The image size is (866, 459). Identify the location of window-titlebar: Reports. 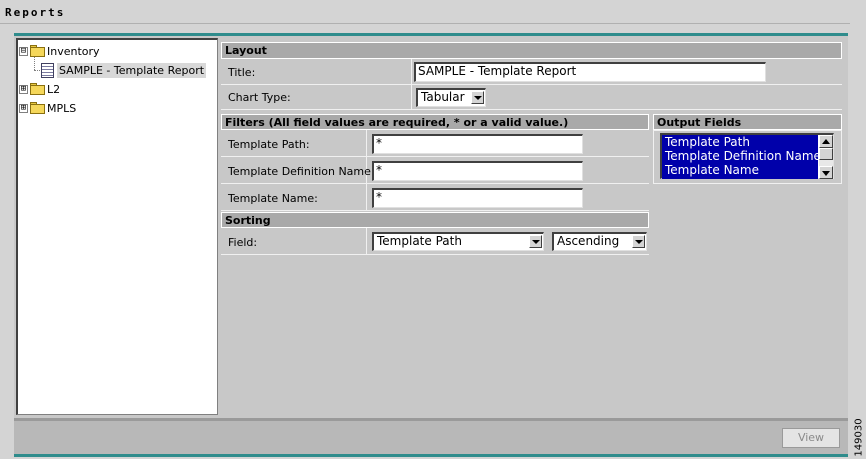
(425, 12).